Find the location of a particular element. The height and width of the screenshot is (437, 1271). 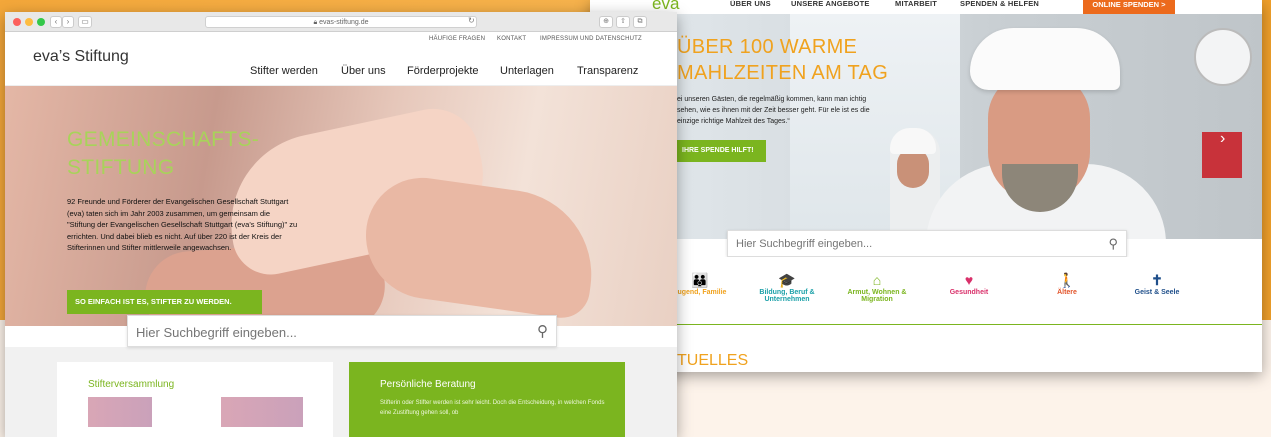

lock-icon: 🔒︎ is located at coordinates (315, 22).